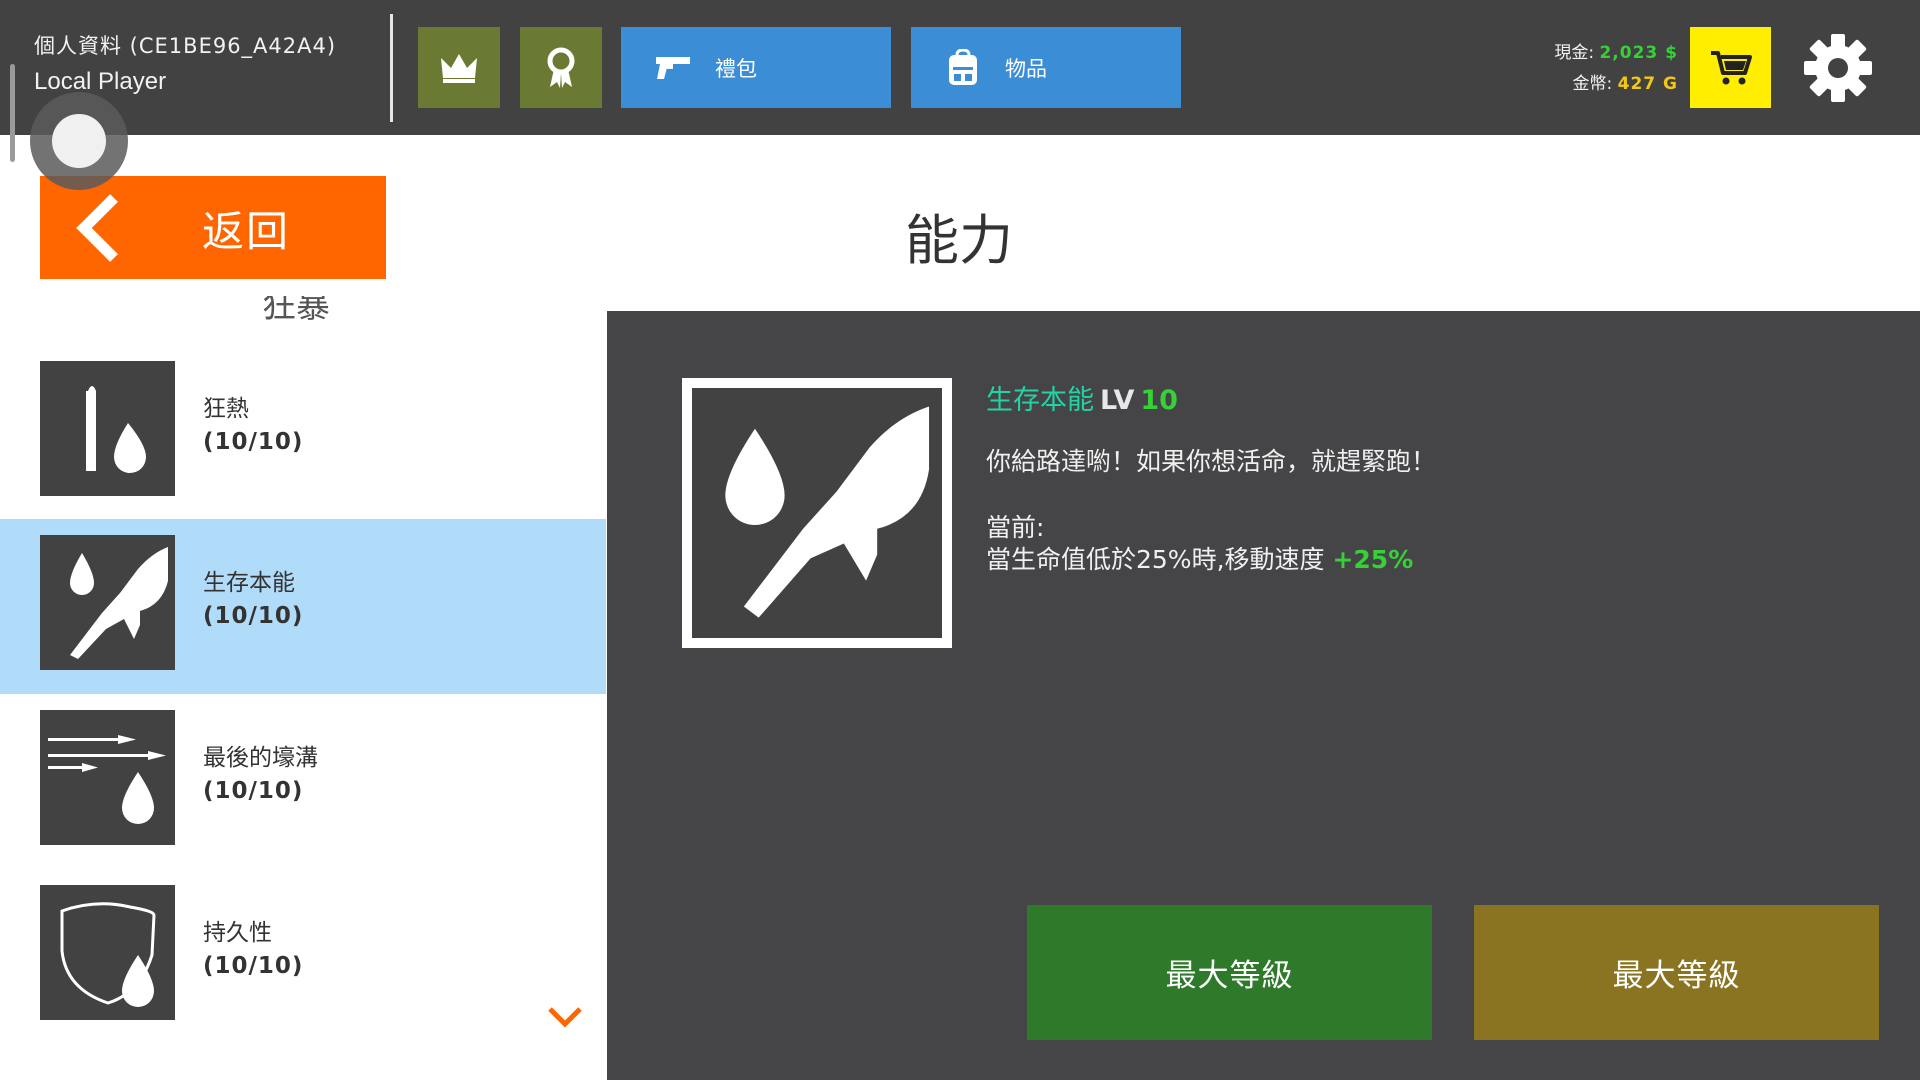 The width and height of the screenshot is (1920, 1080). Describe the element at coordinates (260, 758) in the screenshot. I see `skill-name: 最後的壕溝` at that location.